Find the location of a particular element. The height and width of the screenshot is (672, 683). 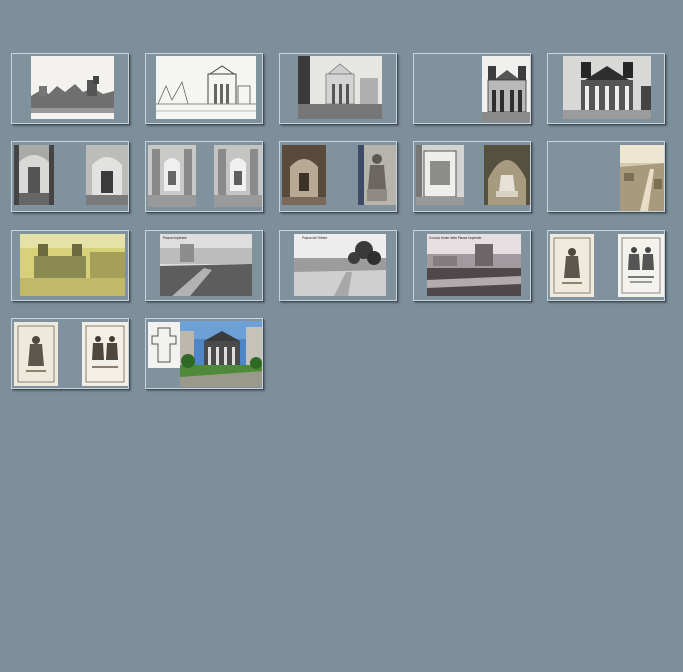

street-trees-photo-image: Piazza del Ortiere is located at coordinates (340, 265).